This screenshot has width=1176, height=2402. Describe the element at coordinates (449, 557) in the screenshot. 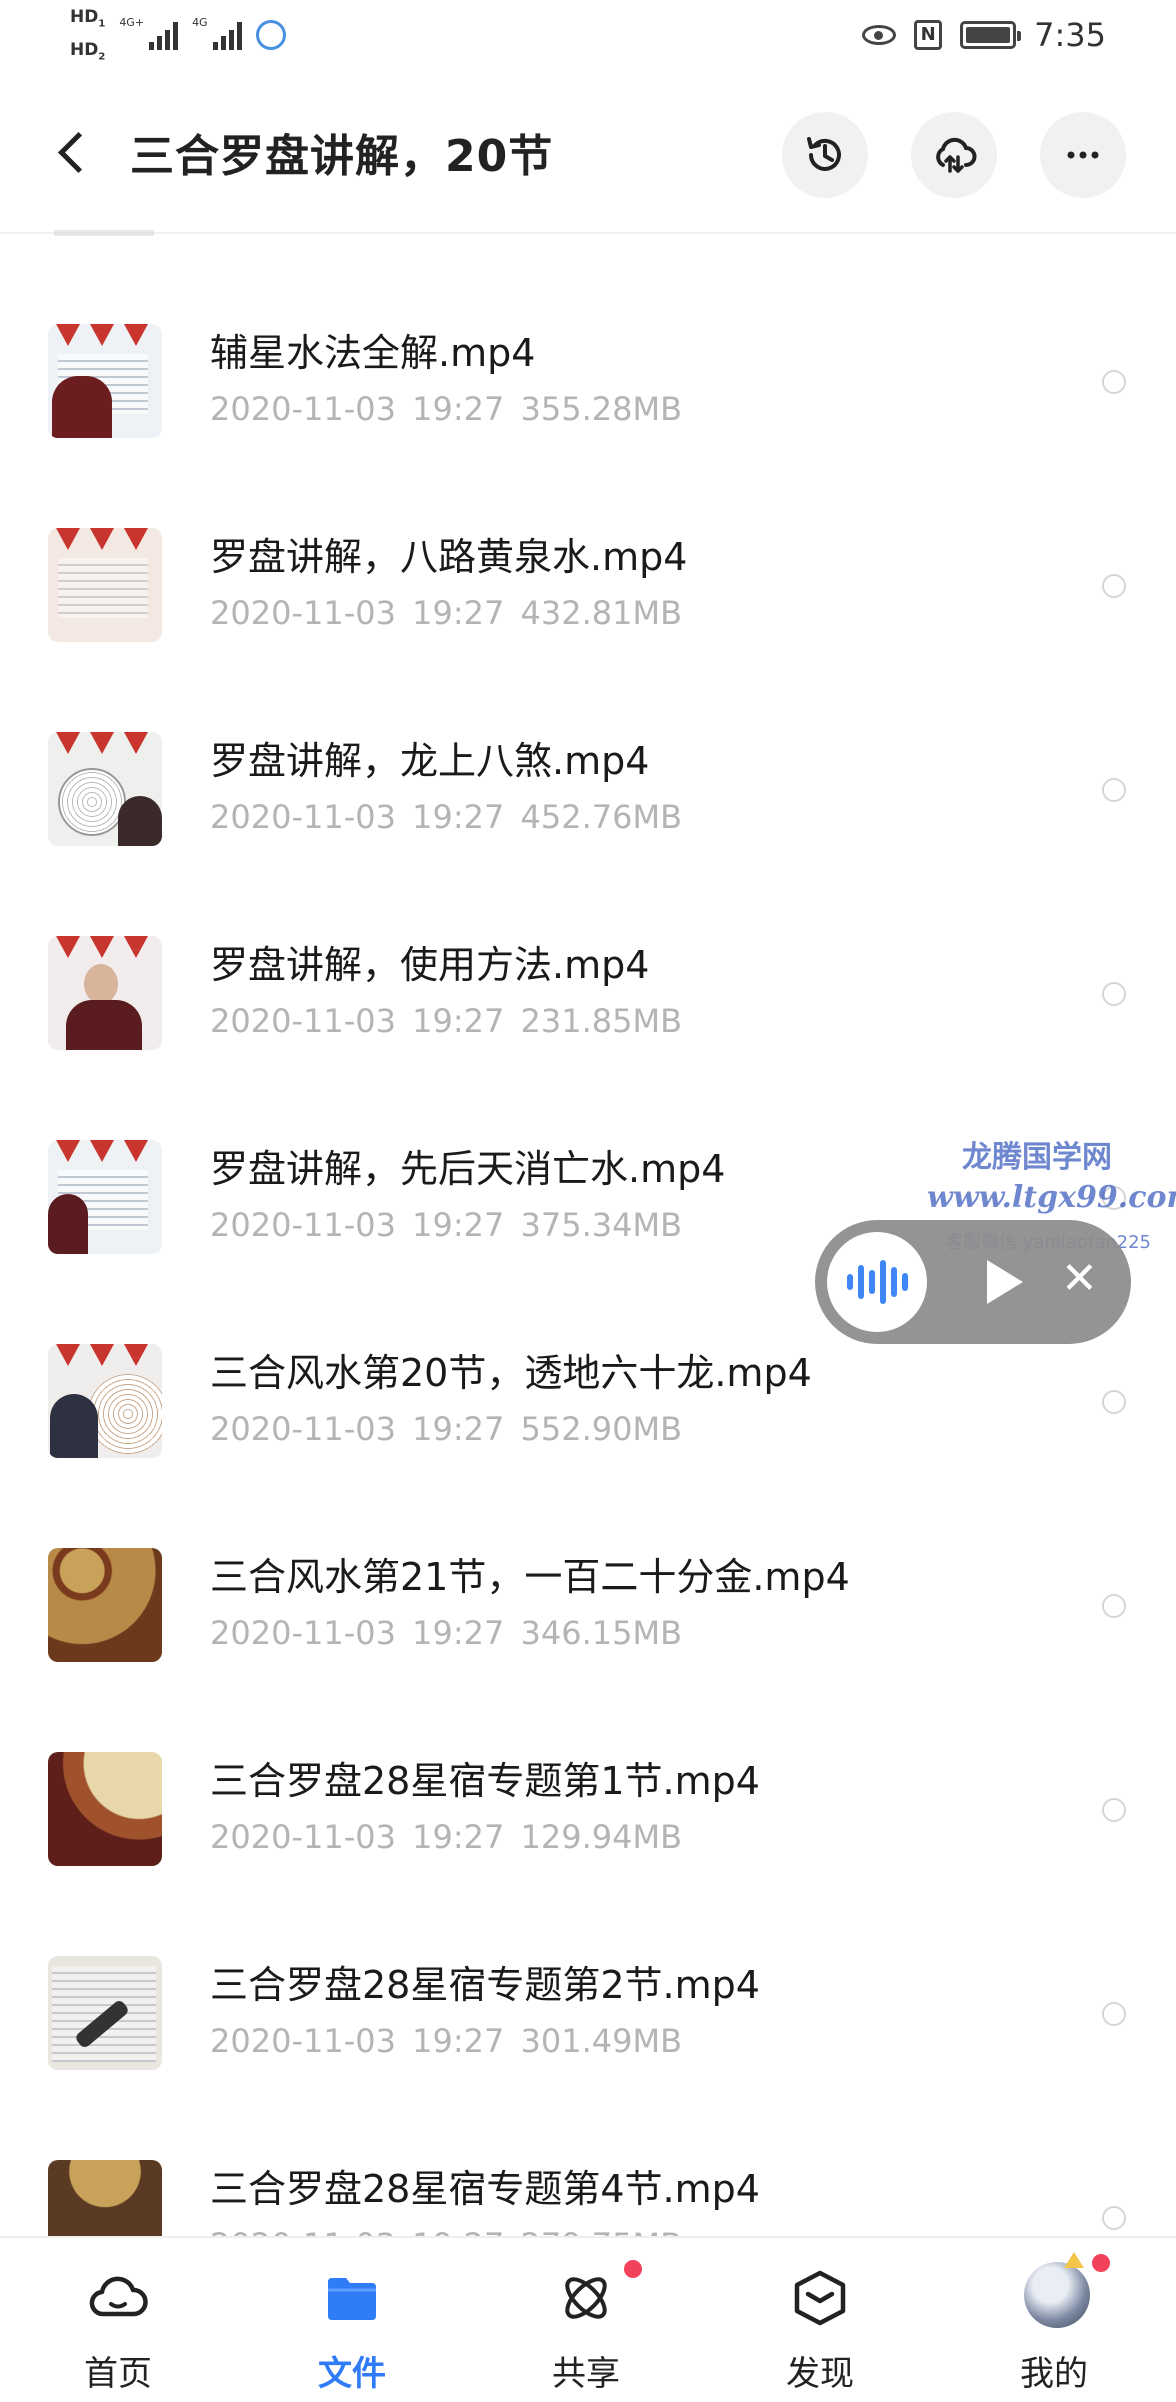

I see `file-name: 罗盘讲解，八路黄泉水.mp4` at that location.